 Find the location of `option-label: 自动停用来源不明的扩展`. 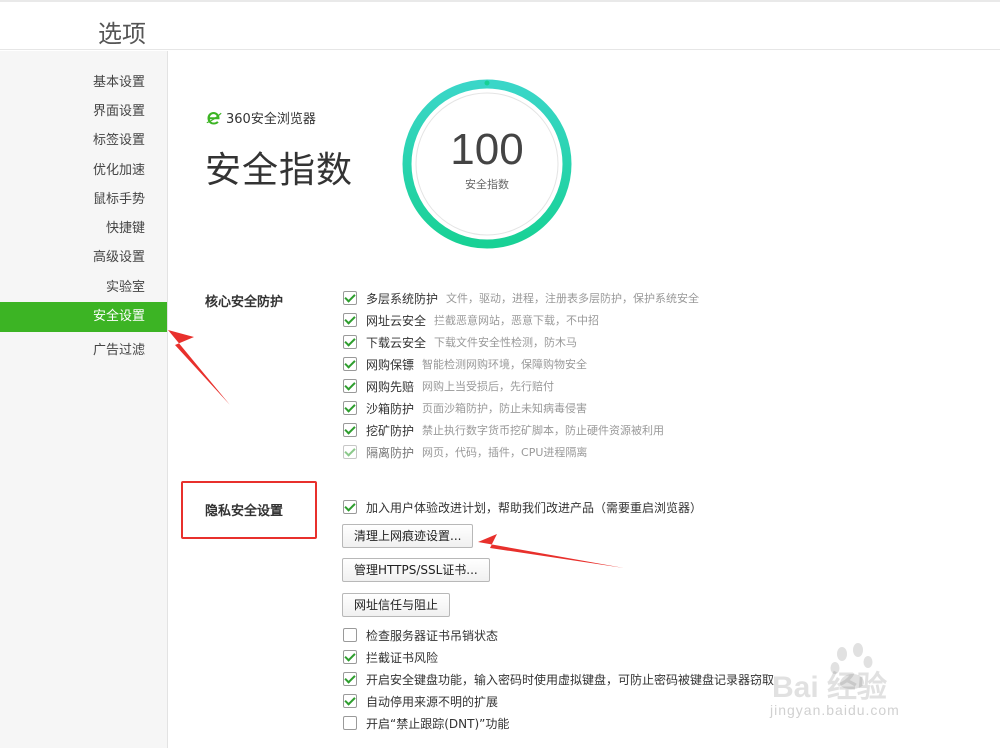

option-label: 自动停用来源不明的扩展 is located at coordinates (432, 701).